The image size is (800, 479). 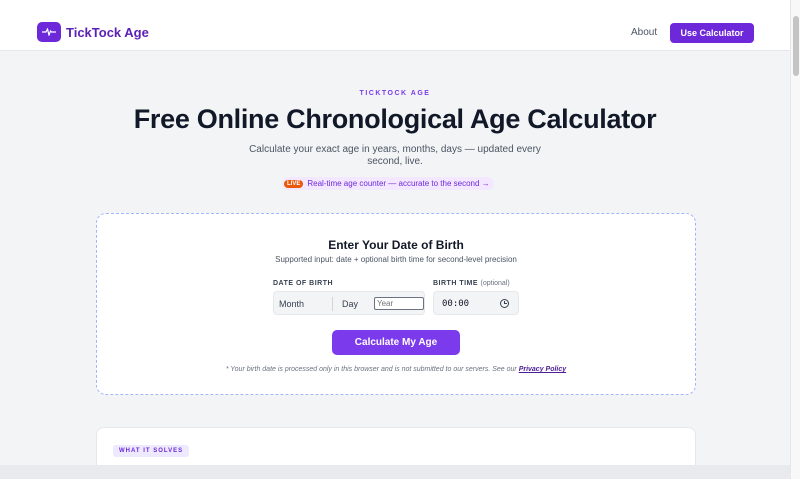 I want to click on scrollbar-thumb, so click(x=796, y=46).